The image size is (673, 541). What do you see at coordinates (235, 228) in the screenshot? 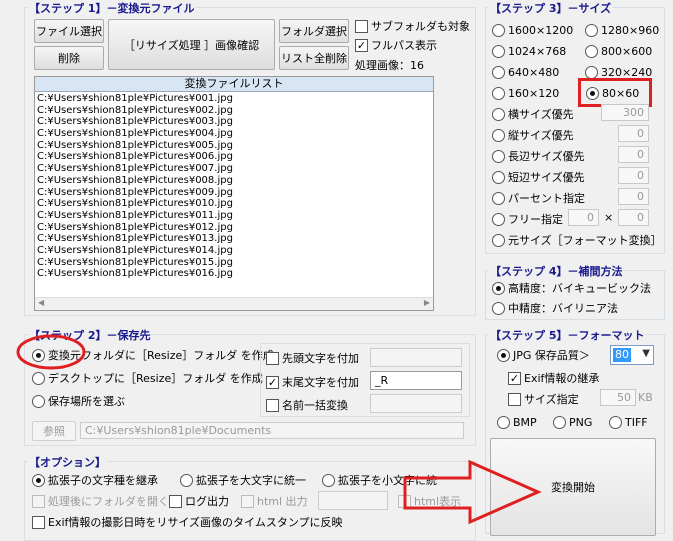
I see `file-list-item: C:¥Users¥shion81ple¥Pictures¥012.jpg` at bounding box center [235, 228].